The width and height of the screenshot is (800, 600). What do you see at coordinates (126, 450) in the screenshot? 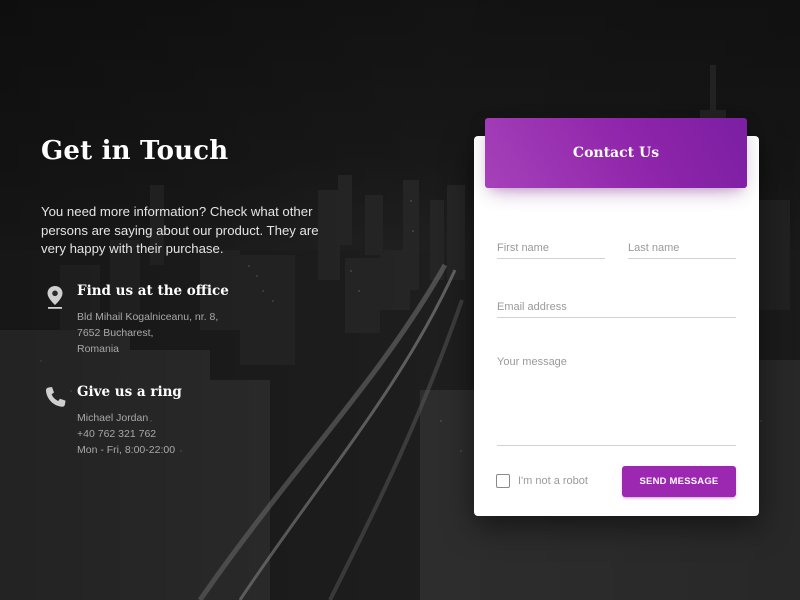
I see `phone-hours: Mon - Fri, 8:00-22:00` at bounding box center [126, 450].